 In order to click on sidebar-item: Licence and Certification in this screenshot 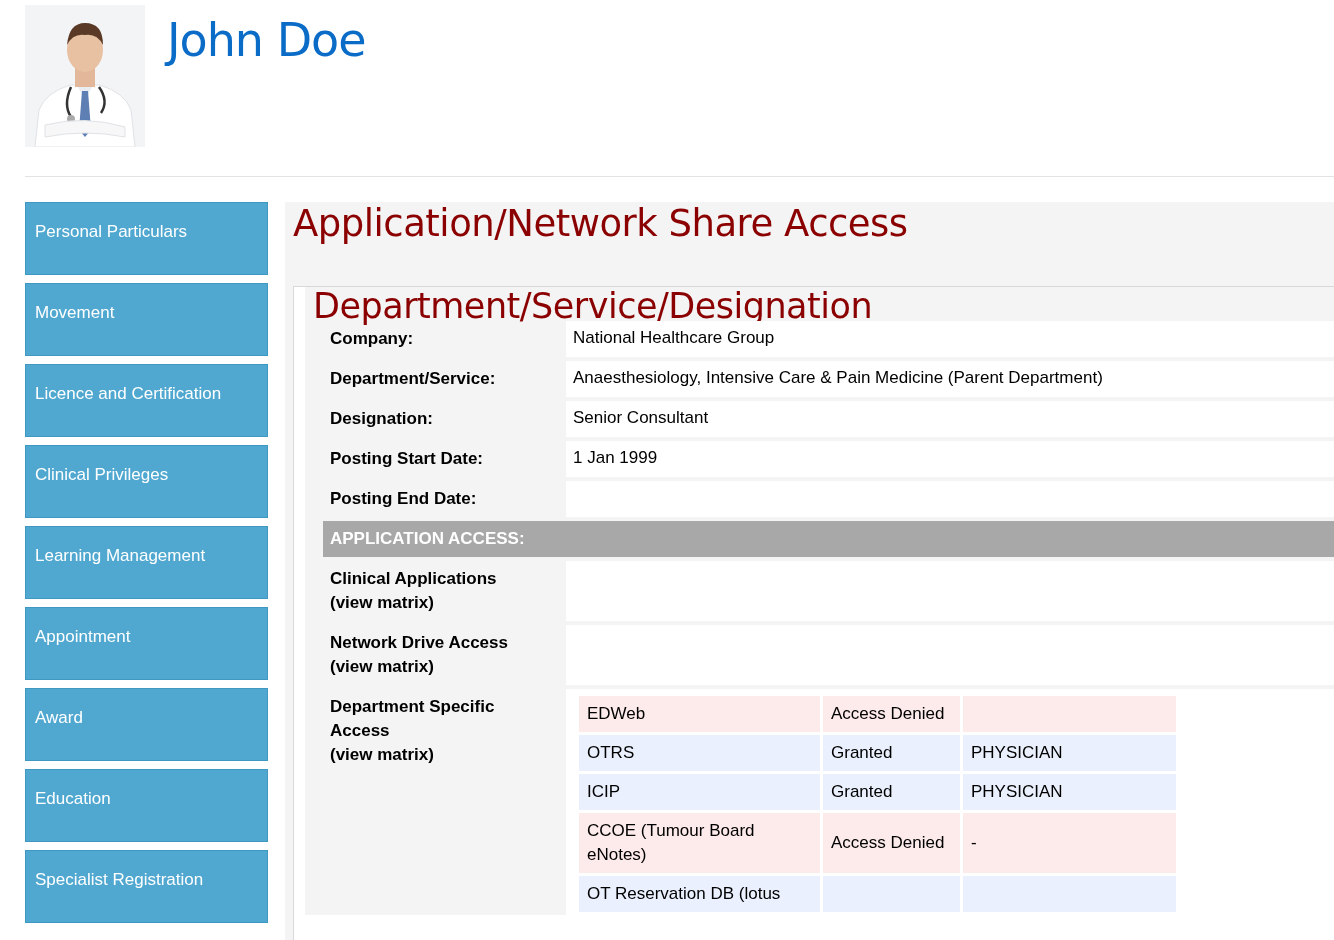, I will do `click(146, 400)`.